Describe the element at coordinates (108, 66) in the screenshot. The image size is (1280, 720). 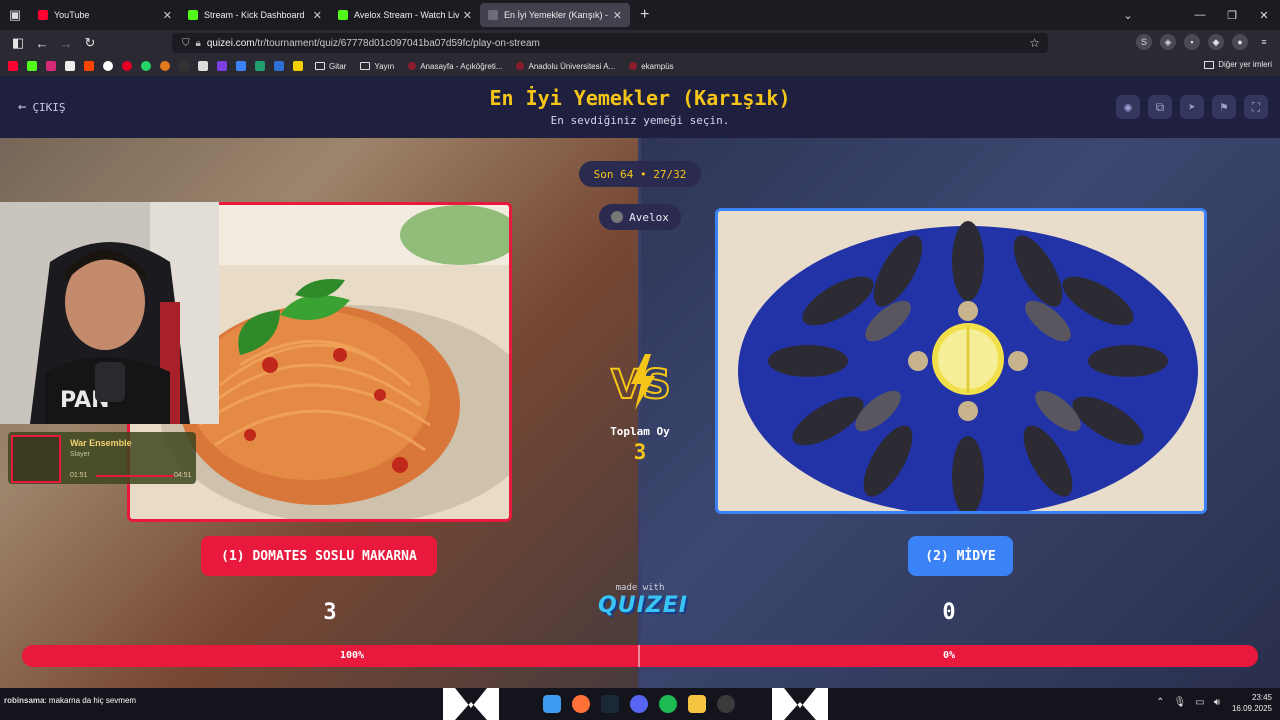
I see `tiktok-bookmark-icon` at that location.